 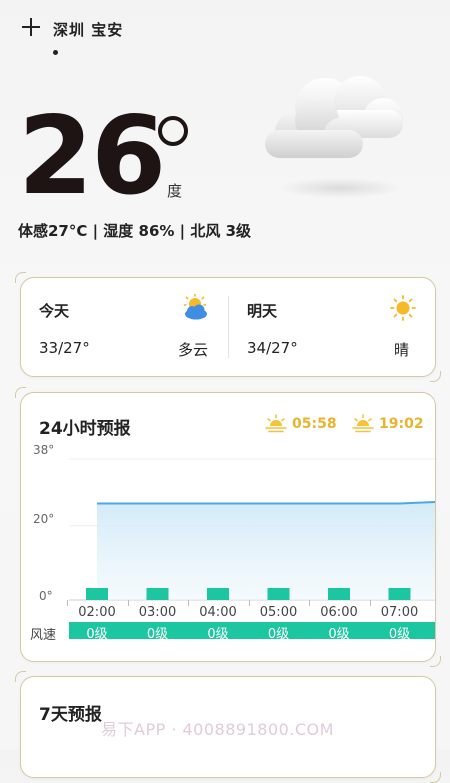 What do you see at coordinates (363, 423) in the screenshot?
I see `sunset-icon` at bounding box center [363, 423].